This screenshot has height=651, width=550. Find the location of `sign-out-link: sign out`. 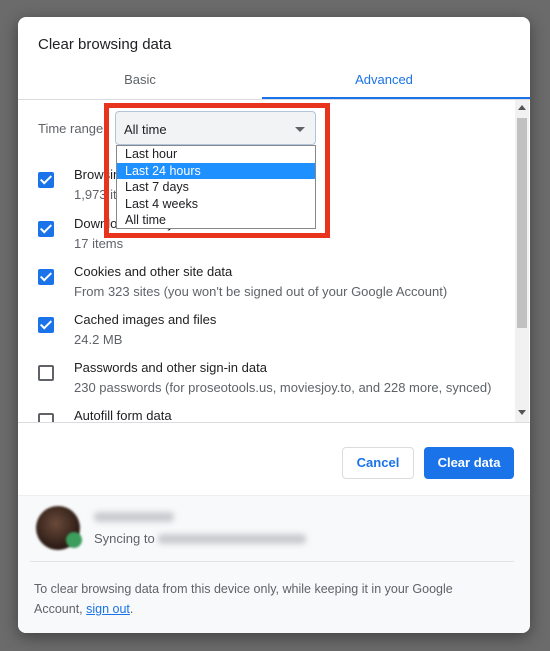

sign-out-link: sign out is located at coordinates (108, 609).